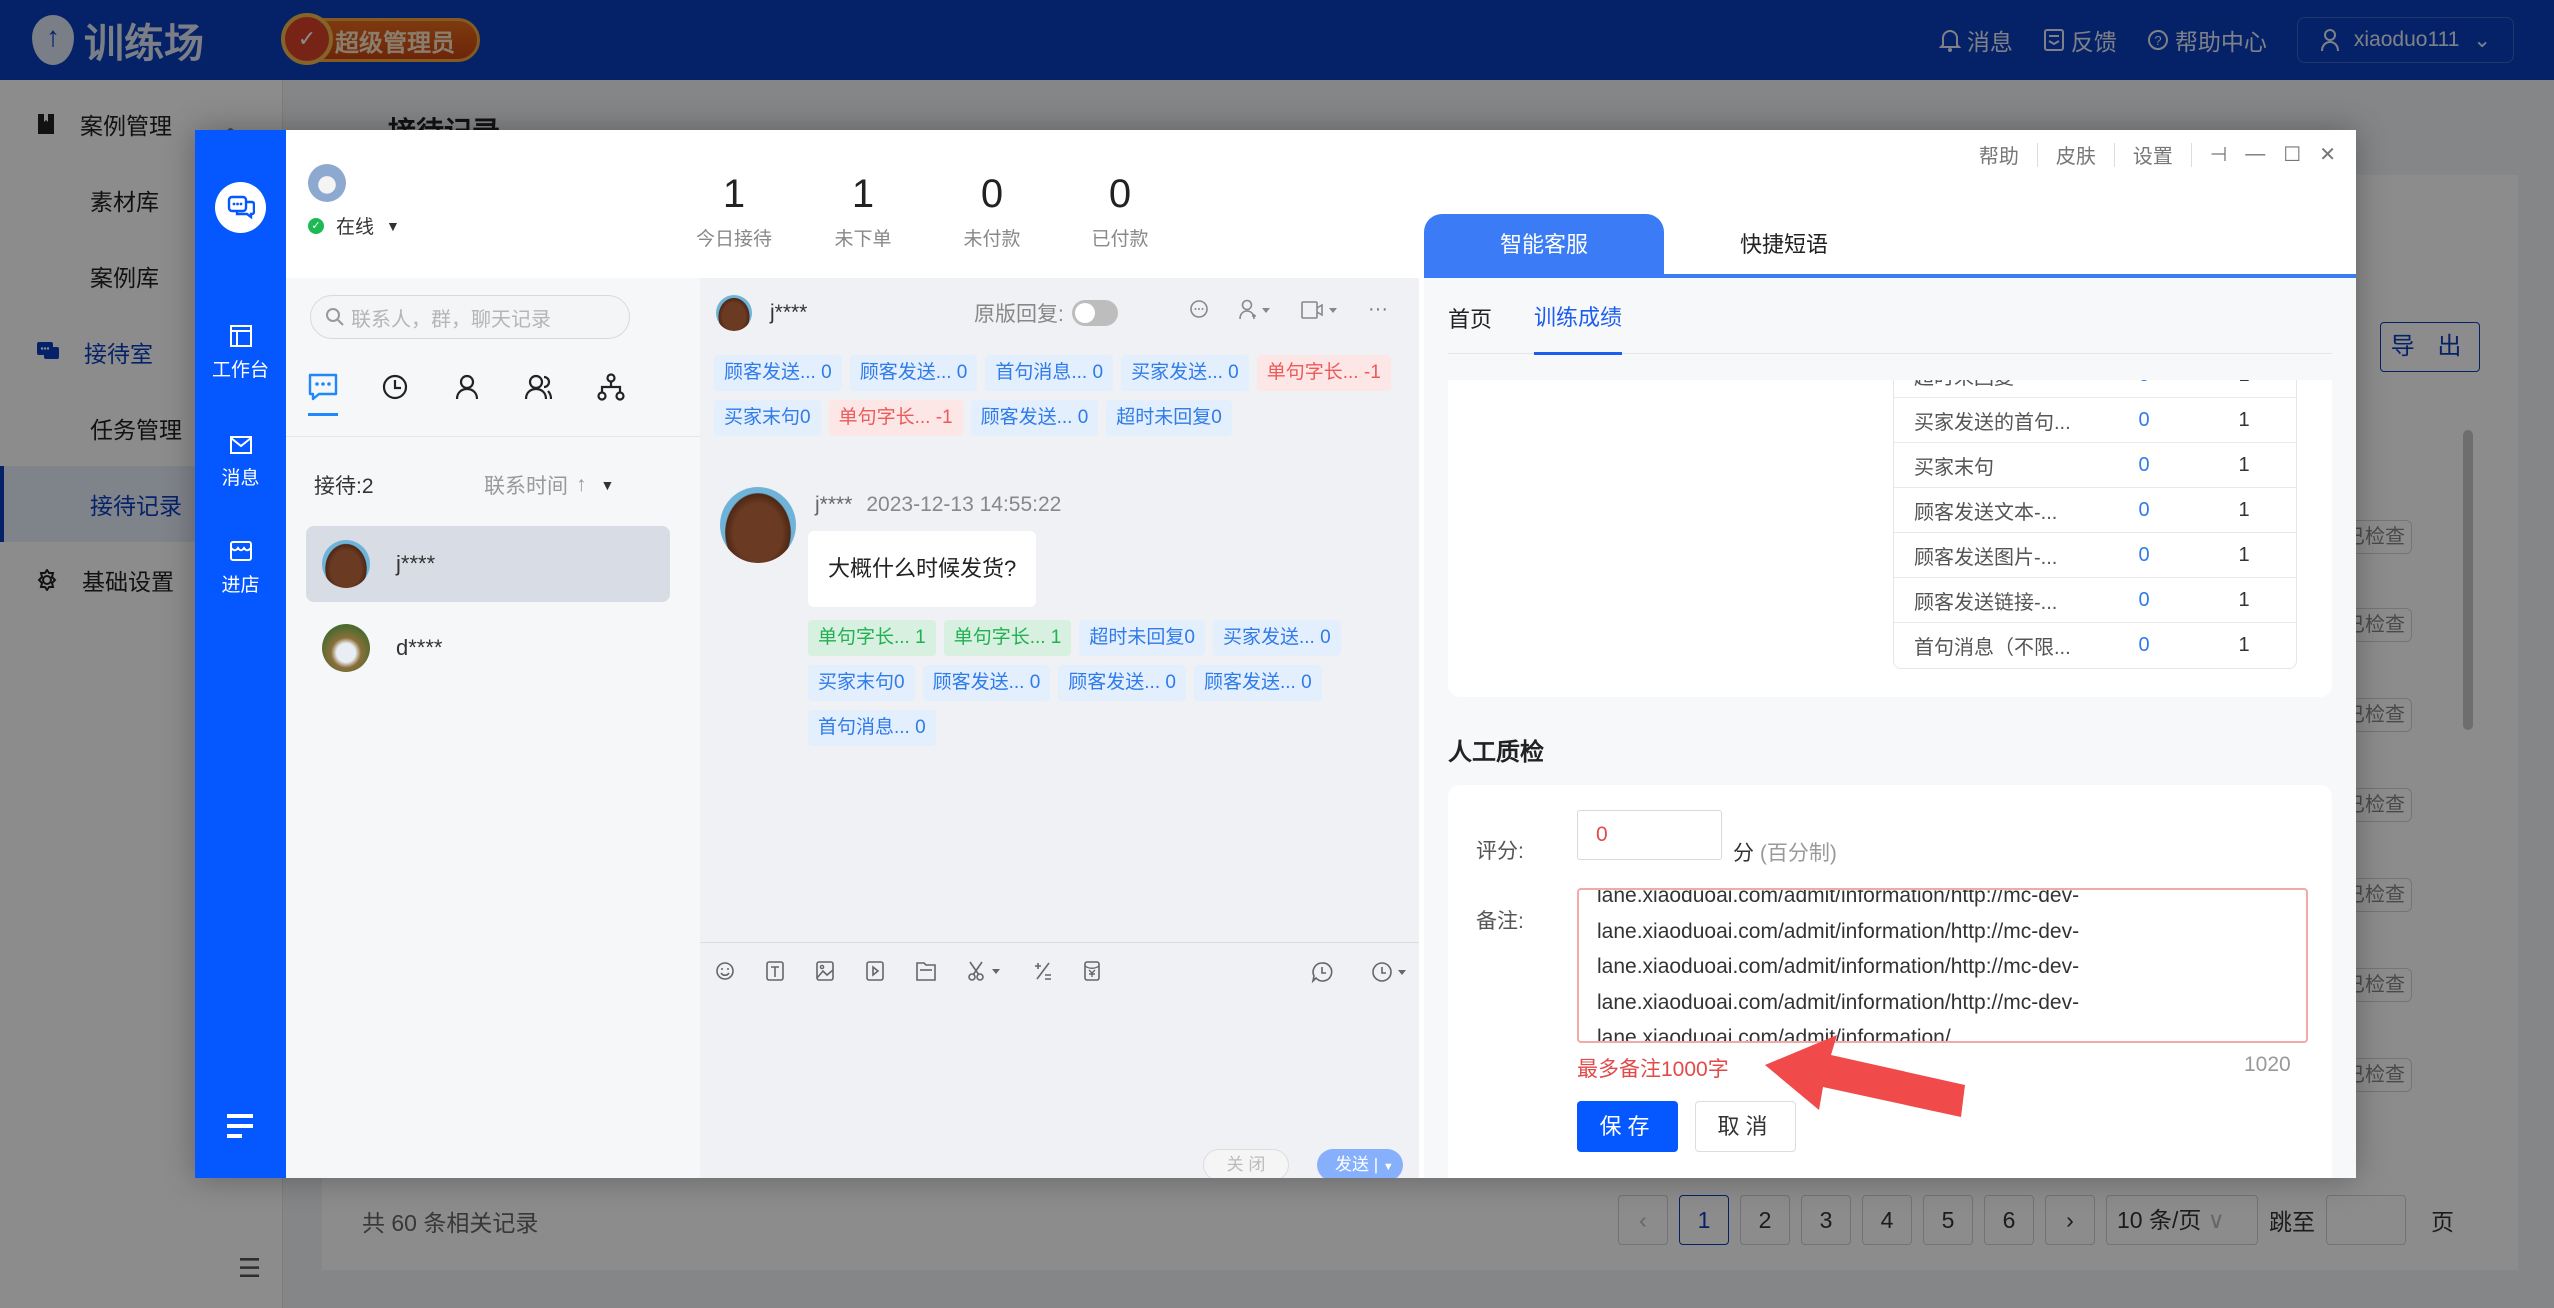 This screenshot has width=2554, height=1308. What do you see at coordinates (240, 1126) in the screenshot?
I see `rail-menu-icon` at bounding box center [240, 1126].